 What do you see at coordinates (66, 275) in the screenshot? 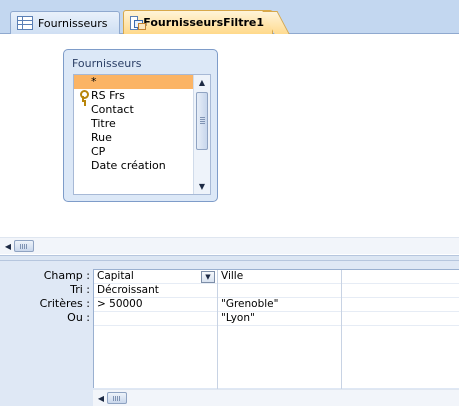
I see `row-label-champ: Champ :` at bounding box center [66, 275].